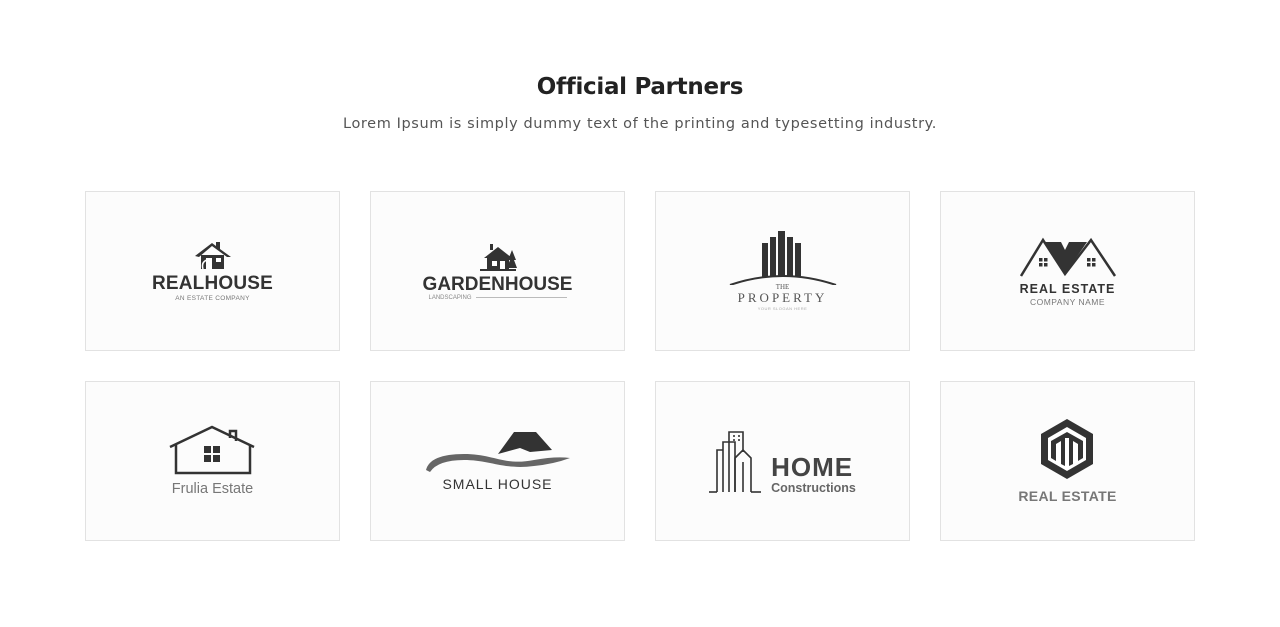  I want to click on partner-card-real-estate-hexagon: REAL ESTATE, so click(1067, 461).